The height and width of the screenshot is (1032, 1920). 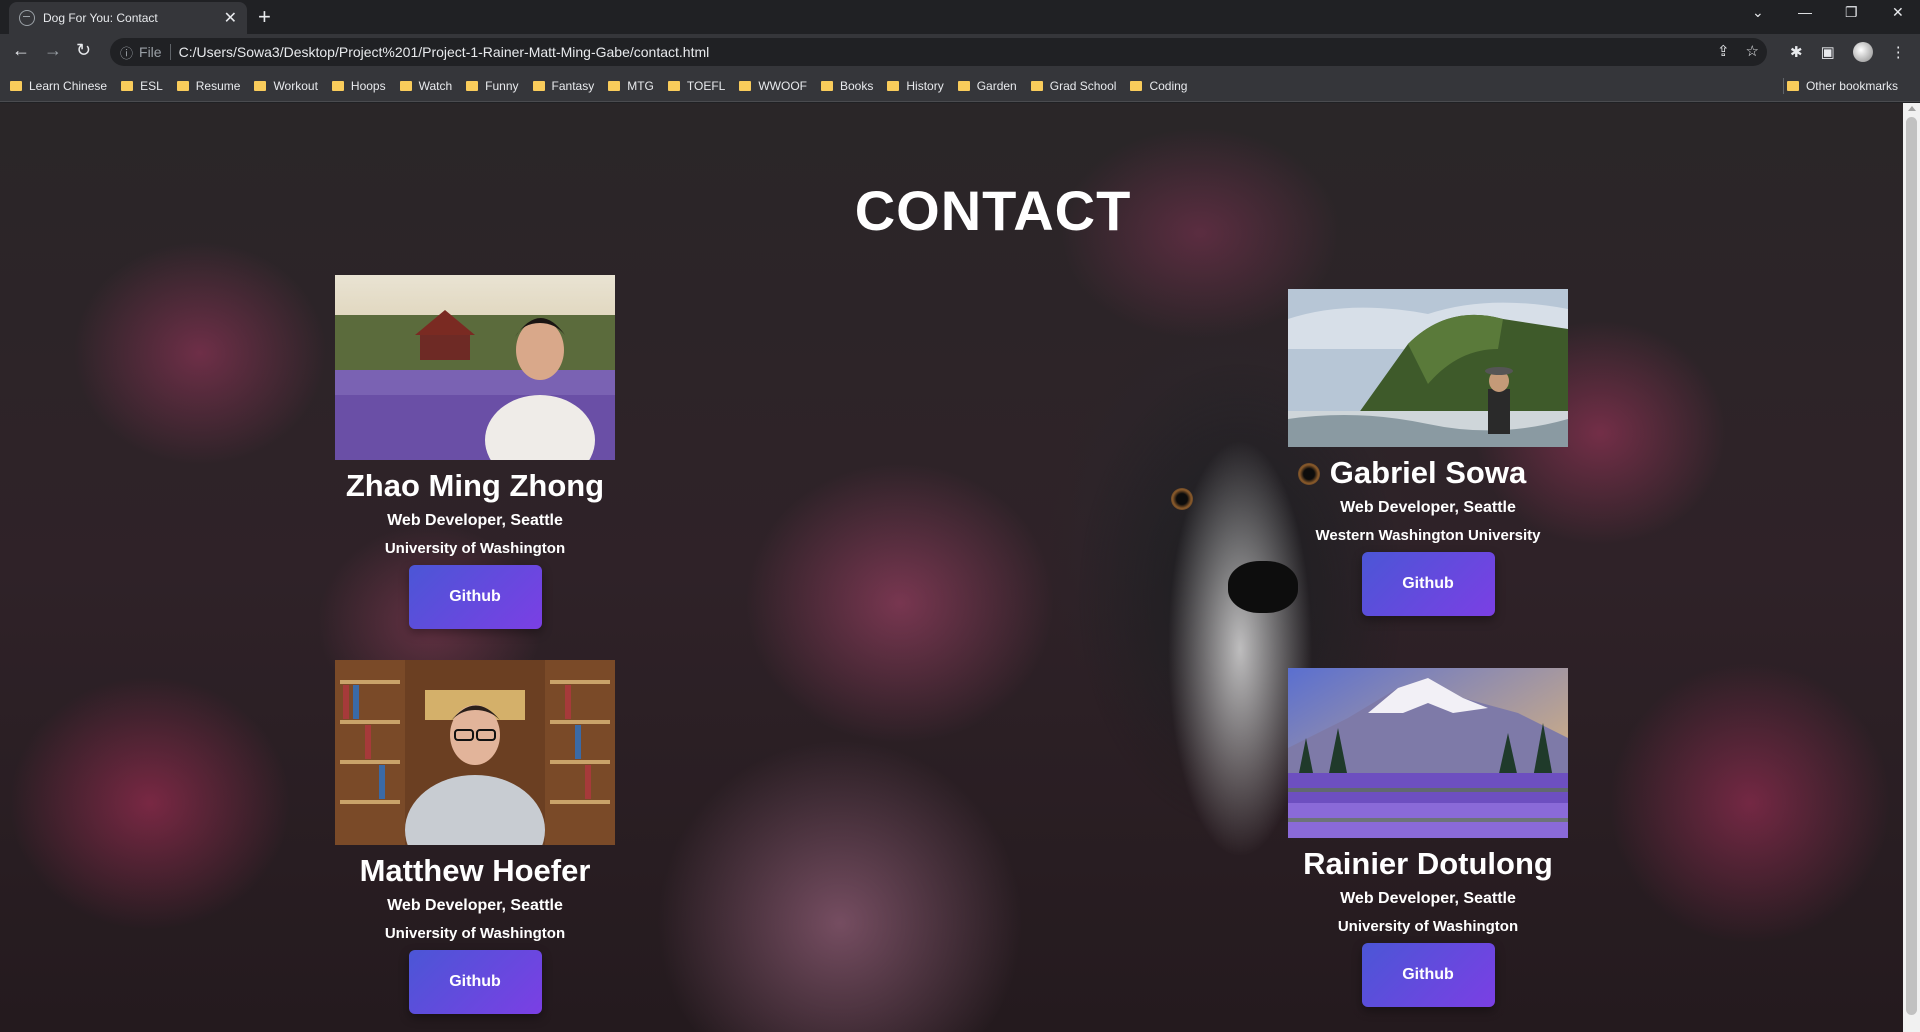 I want to click on bookmarks-divider, so click(x=1783, y=86).